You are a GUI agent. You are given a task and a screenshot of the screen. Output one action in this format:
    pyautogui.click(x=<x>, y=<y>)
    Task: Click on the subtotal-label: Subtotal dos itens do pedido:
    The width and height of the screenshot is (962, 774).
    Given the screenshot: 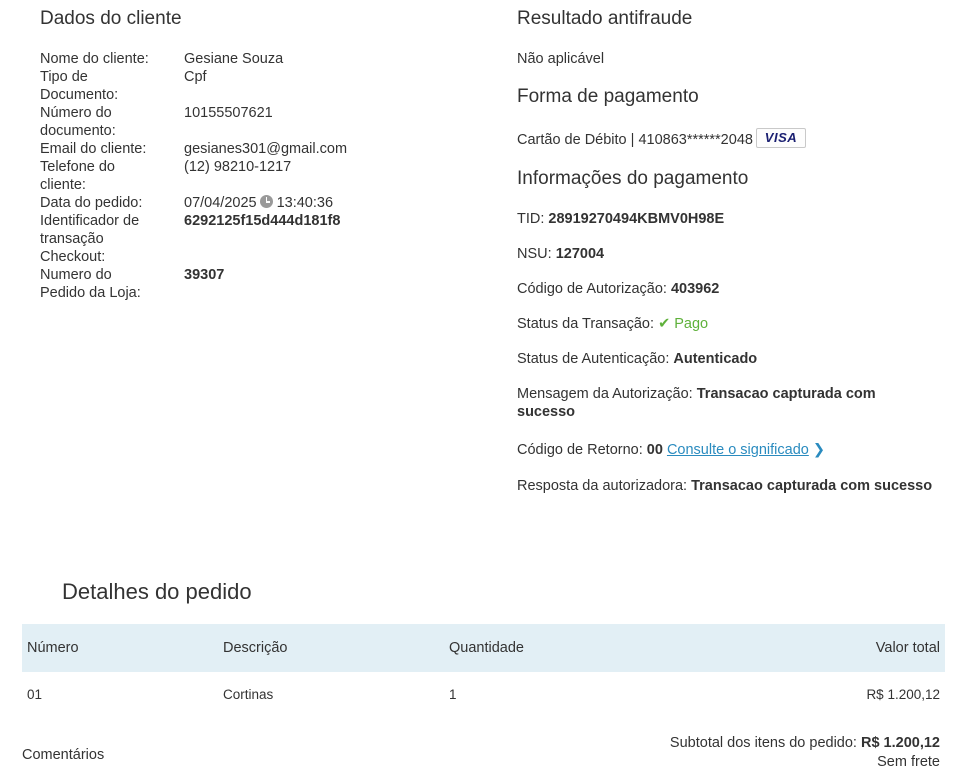 What is the action you would take?
    pyautogui.click(x=763, y=743)
    